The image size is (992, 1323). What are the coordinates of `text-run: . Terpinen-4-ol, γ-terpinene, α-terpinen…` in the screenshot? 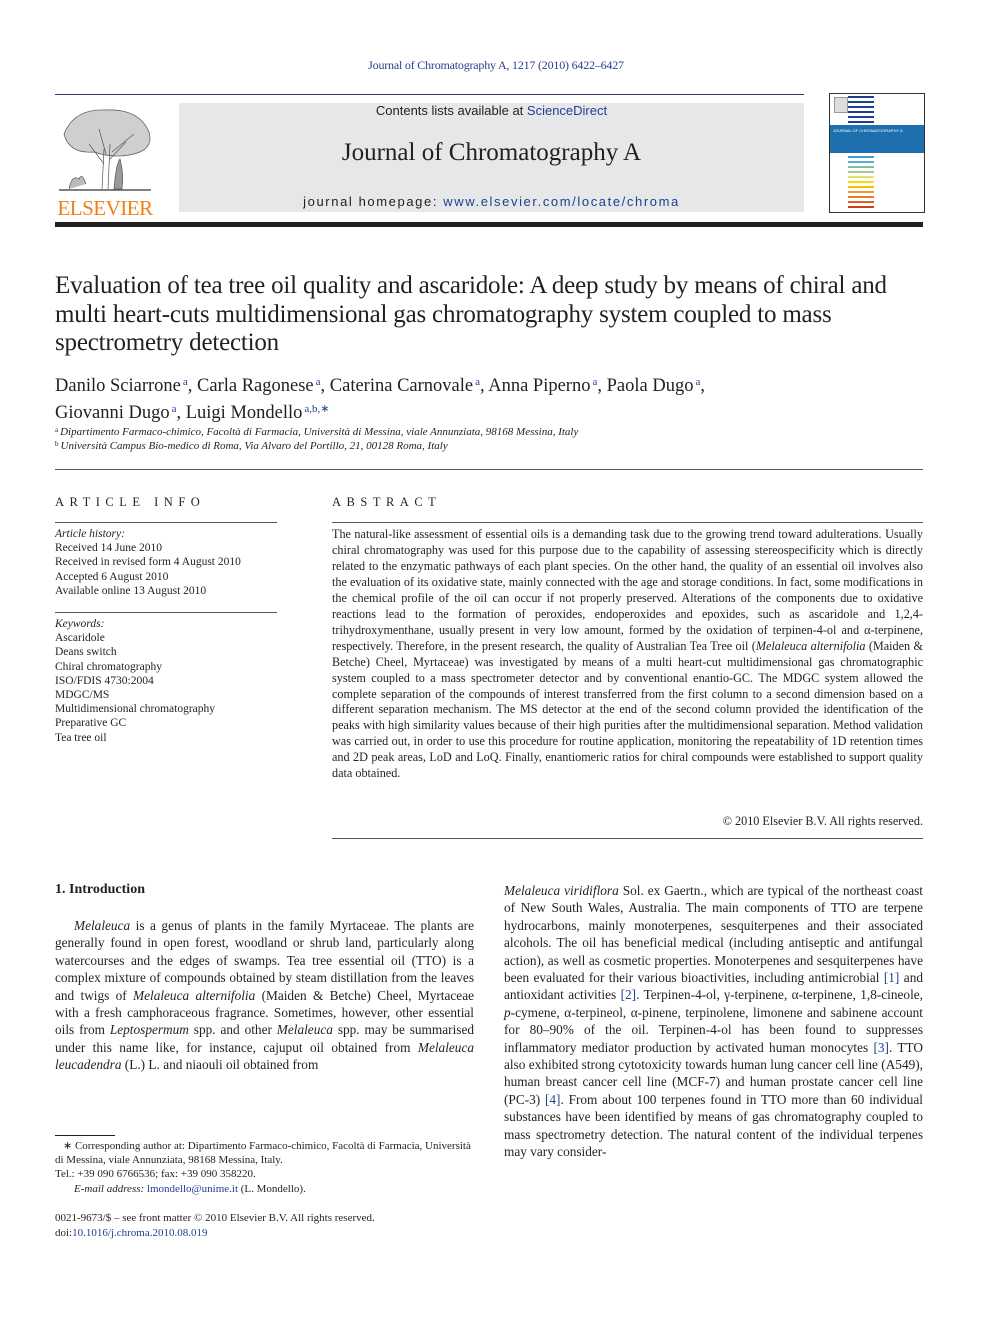 It's located at (779, 995).